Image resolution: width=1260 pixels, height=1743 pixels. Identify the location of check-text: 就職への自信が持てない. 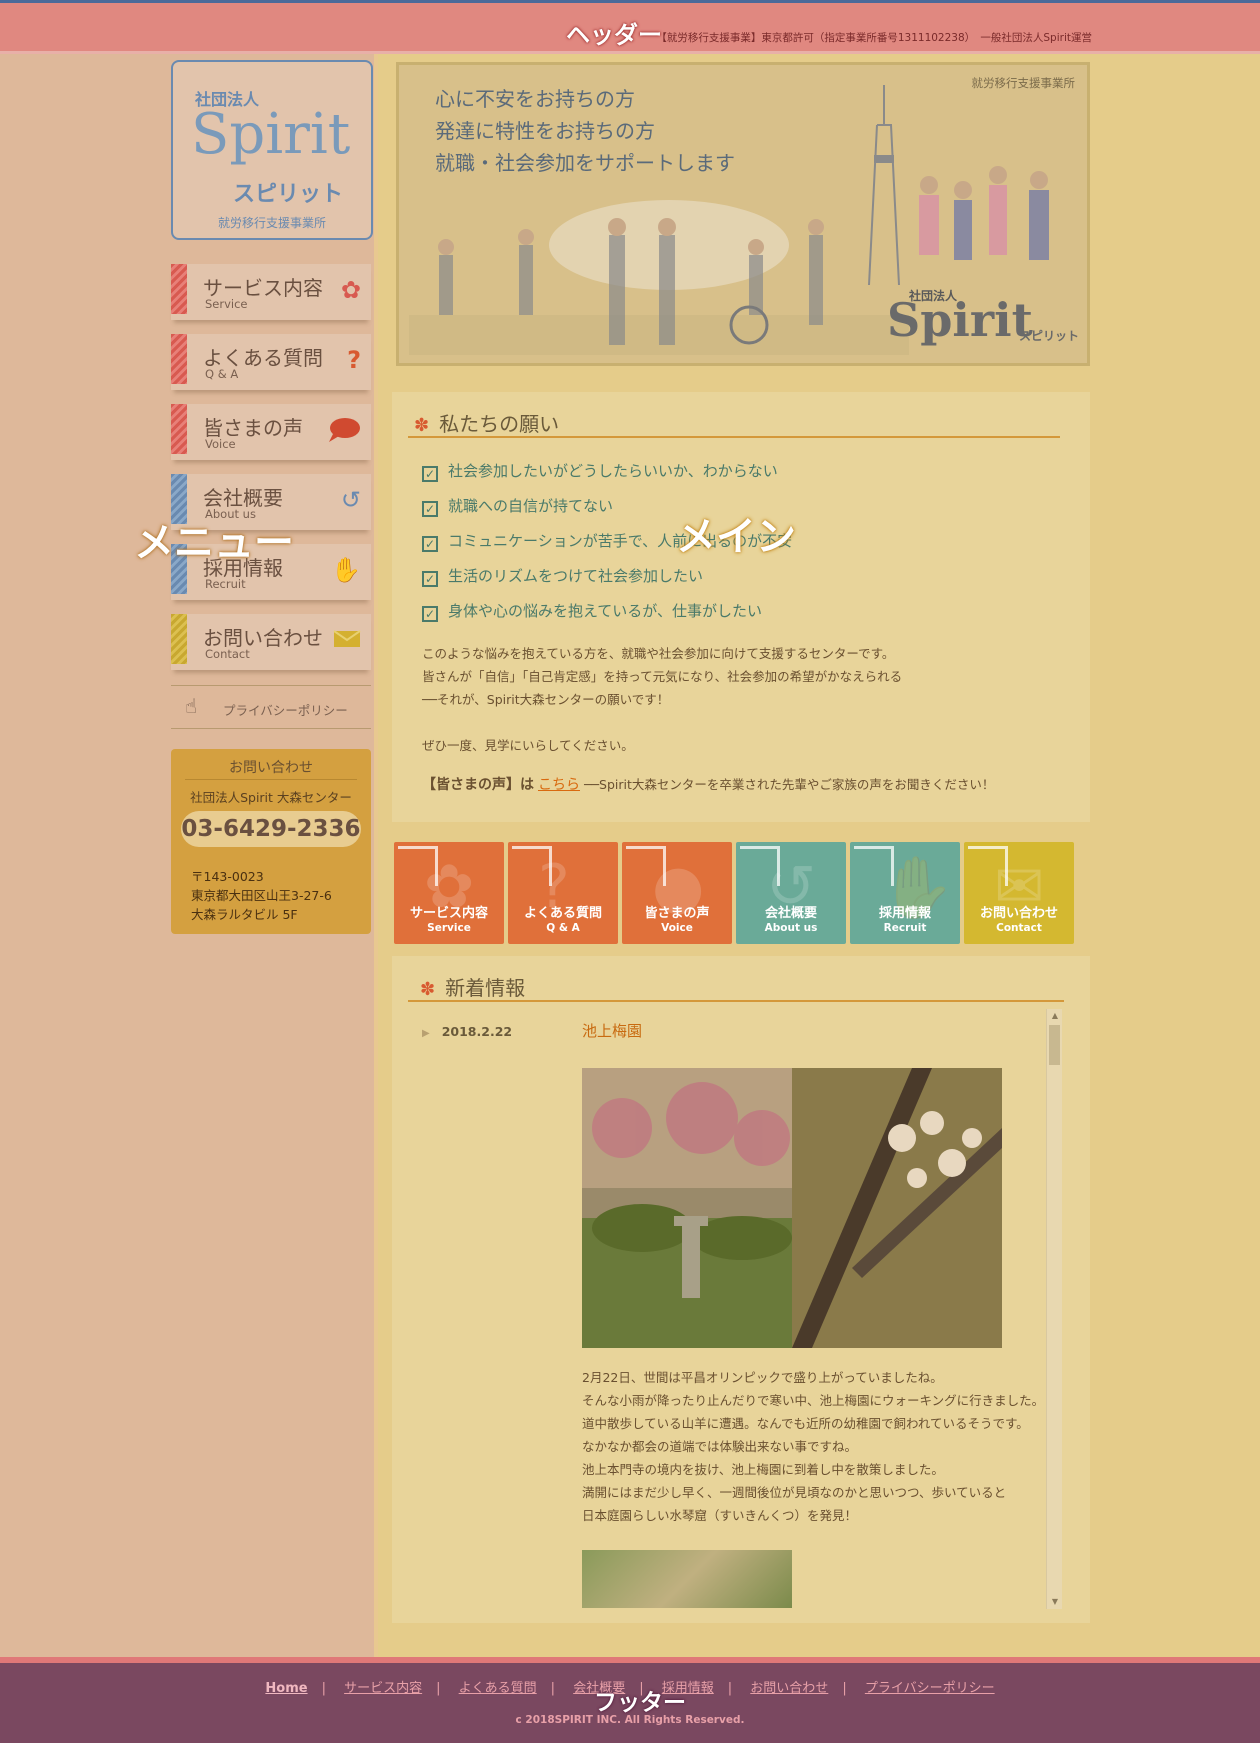
(531, 506).